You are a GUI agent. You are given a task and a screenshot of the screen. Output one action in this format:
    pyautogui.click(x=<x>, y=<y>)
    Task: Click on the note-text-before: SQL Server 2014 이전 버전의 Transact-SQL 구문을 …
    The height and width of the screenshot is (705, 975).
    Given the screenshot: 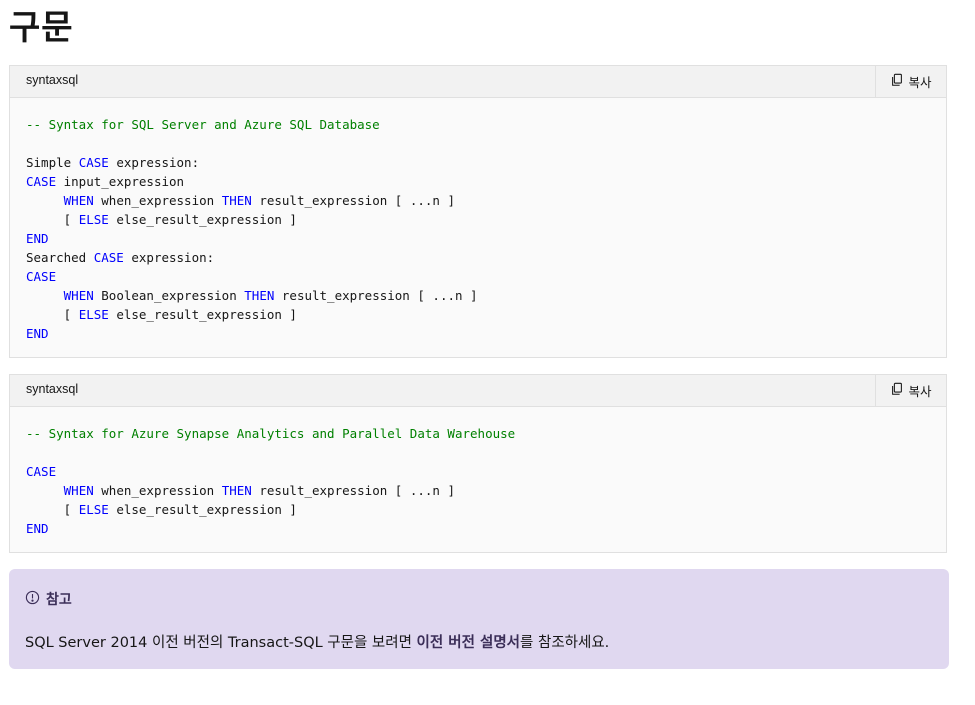 What is the action you would take?
    pyautogui.click(x=221, y=643)
    